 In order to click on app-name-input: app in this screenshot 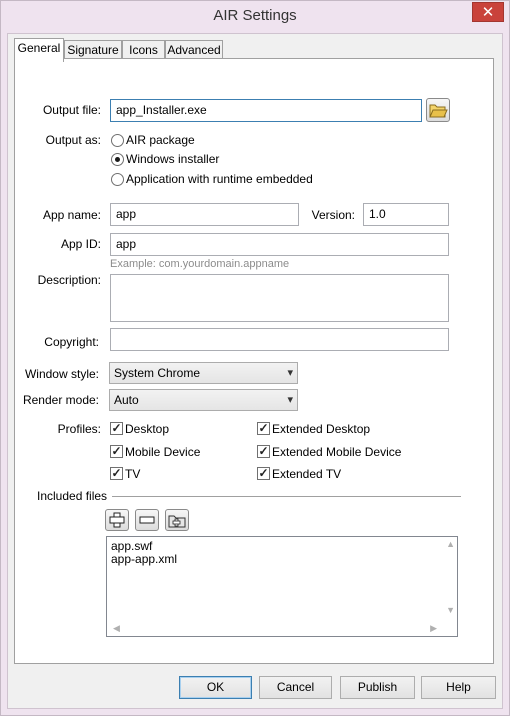, I will do `click(204, 214)`.